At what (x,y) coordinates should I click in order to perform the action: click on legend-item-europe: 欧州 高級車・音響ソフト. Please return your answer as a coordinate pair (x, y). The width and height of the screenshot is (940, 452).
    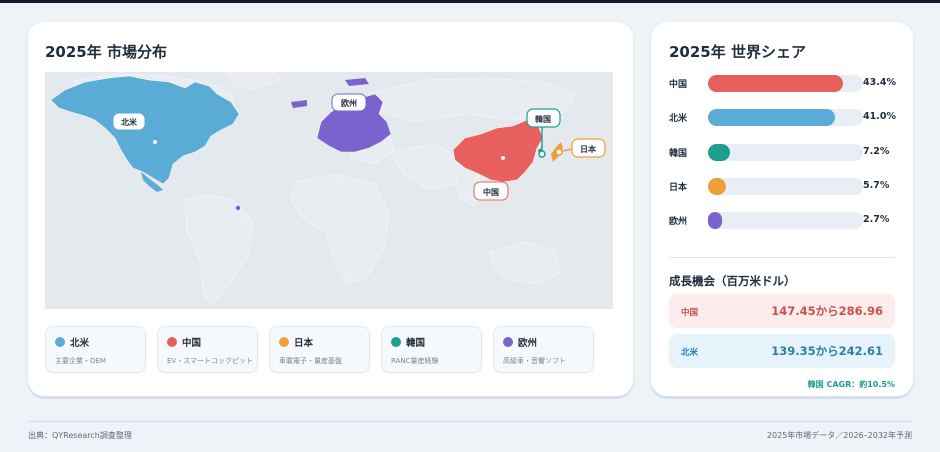
    Looking at the image, I should click on (543, 349).